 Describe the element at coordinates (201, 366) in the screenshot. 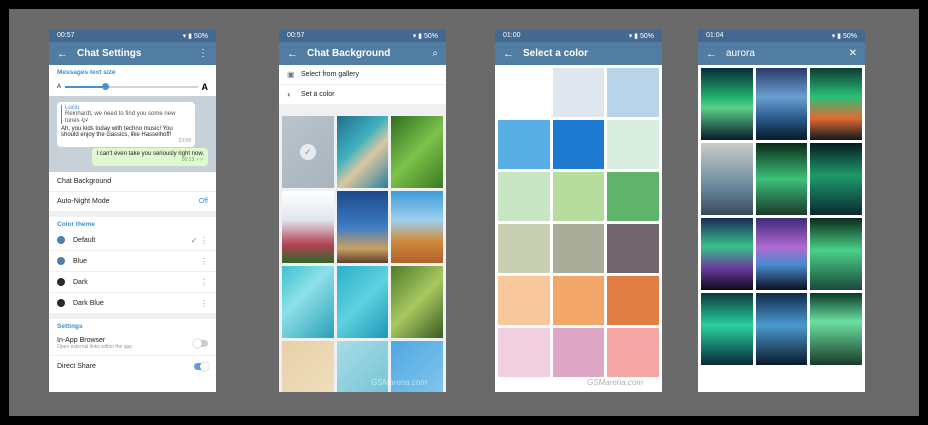

I see `direct-share-toggle` at that location.